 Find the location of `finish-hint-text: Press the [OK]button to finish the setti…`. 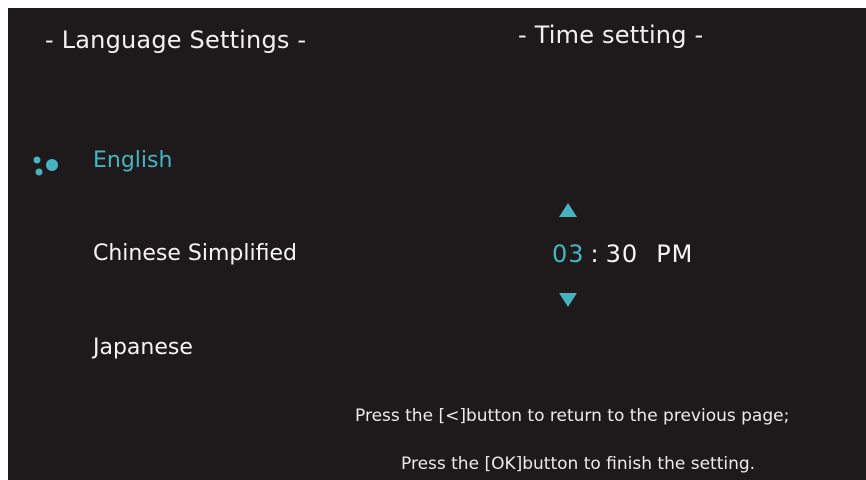

finish-hint-text: Press the [OK]button to finish the setti… is located at coordinates (578, 464).